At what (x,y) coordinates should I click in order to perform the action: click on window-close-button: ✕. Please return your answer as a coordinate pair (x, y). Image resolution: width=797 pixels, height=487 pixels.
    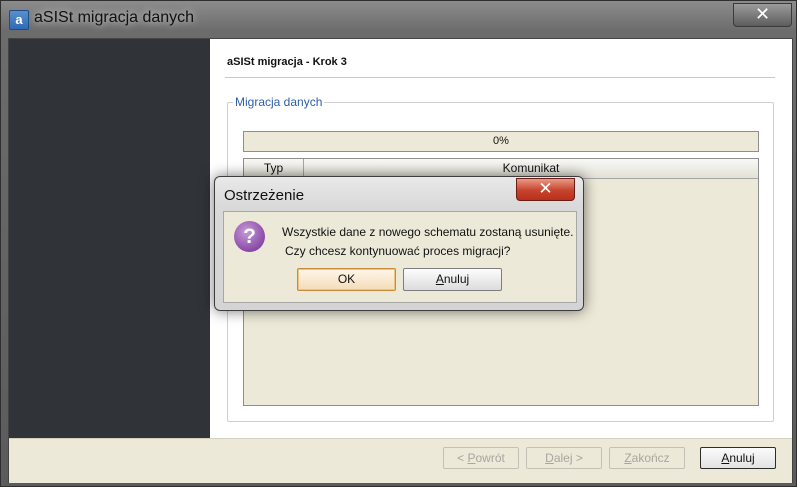
    Looking at the image, I should click on (762, 15).